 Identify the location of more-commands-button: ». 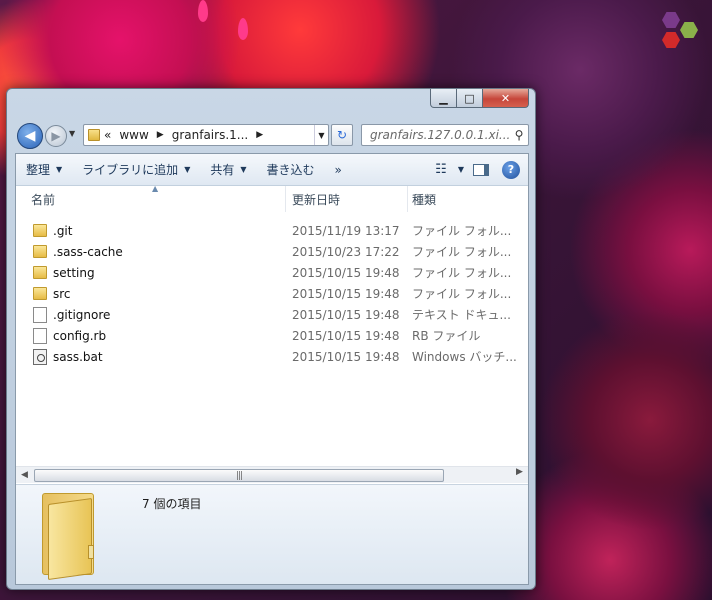
(338, 169).